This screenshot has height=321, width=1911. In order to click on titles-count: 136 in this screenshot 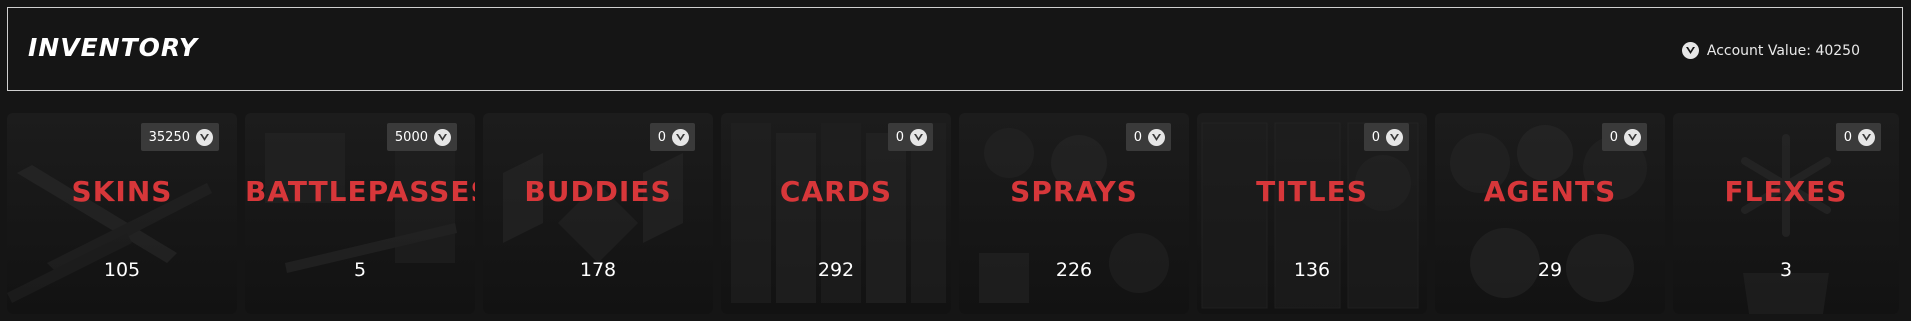, I will do `click(1312, 270)`.